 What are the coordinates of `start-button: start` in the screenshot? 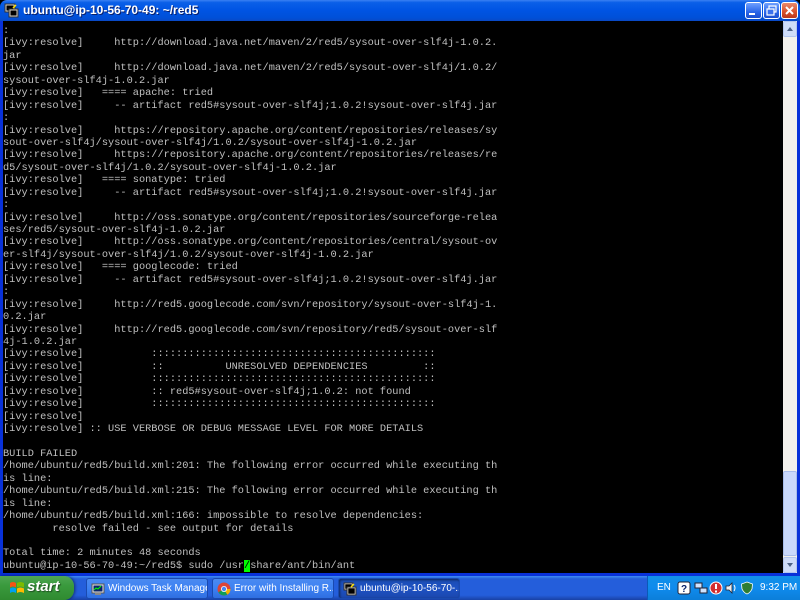 It's located at (37, 588).